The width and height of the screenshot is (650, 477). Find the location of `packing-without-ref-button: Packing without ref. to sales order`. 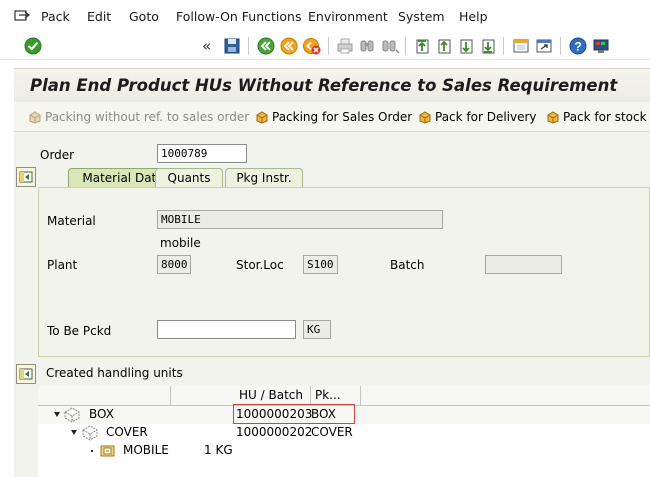

packing-without-ref-button: Packing without ref. to sales order is located at coordinates (138, 118).